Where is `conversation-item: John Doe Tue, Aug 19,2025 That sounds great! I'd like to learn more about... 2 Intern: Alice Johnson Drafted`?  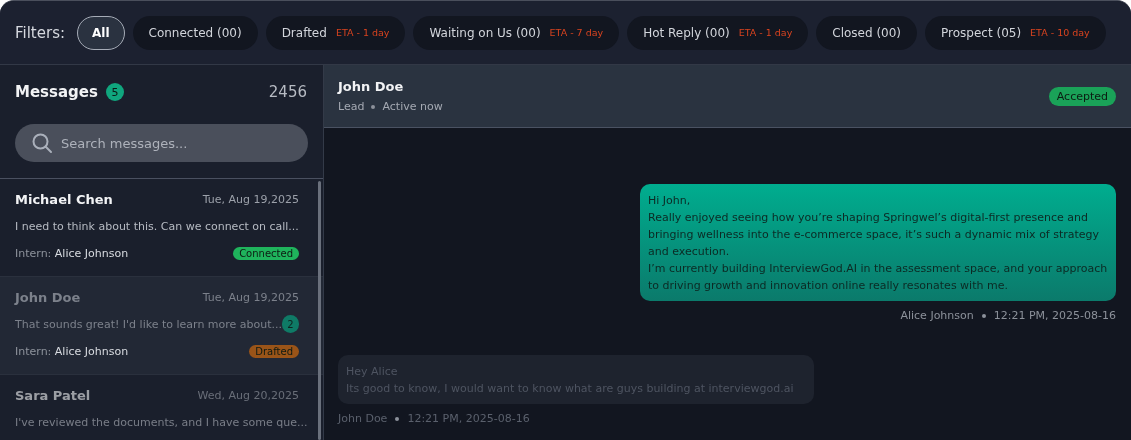 conversation-item: John Doe Tue, Aug 19,2025 That sounds great! I'd like to learn more about... 2 Intern: Alice Johnson Drafted is located at coordinates (161, 326).